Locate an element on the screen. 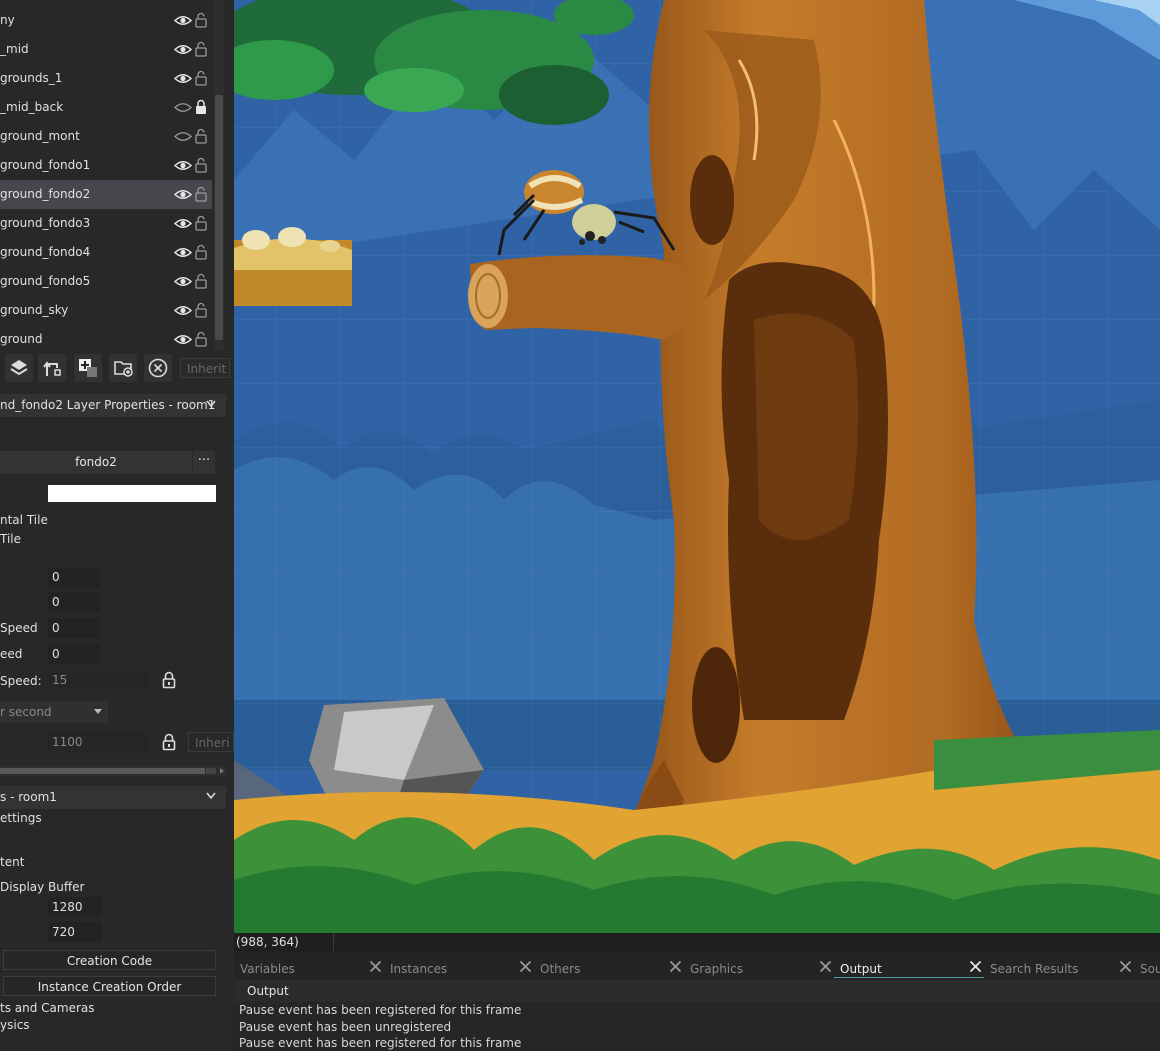 The height and width of the screenshot is (1051, 1160). room-height-field: 720 is located at coordinates (75, 932).